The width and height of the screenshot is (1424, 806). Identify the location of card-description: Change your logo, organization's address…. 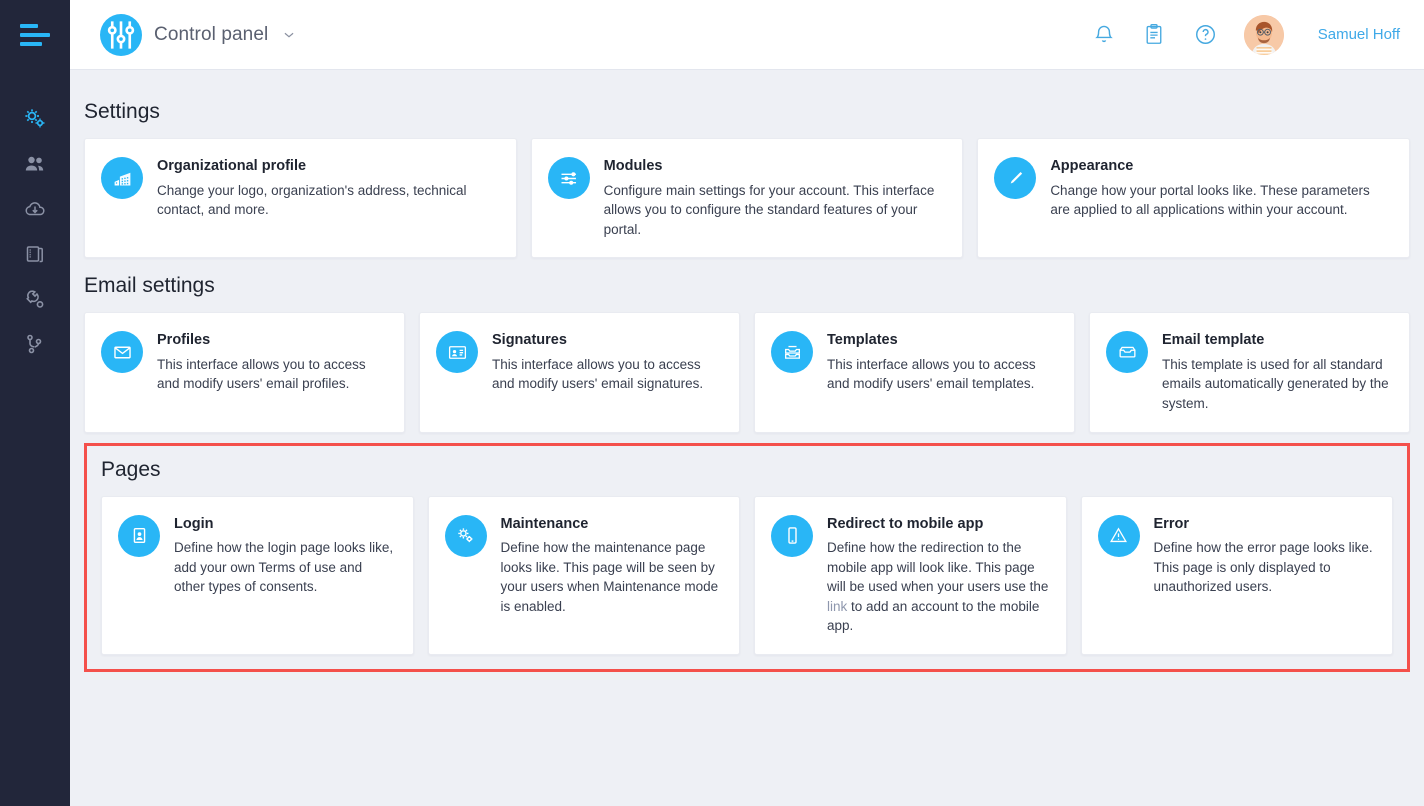
(312, 200).